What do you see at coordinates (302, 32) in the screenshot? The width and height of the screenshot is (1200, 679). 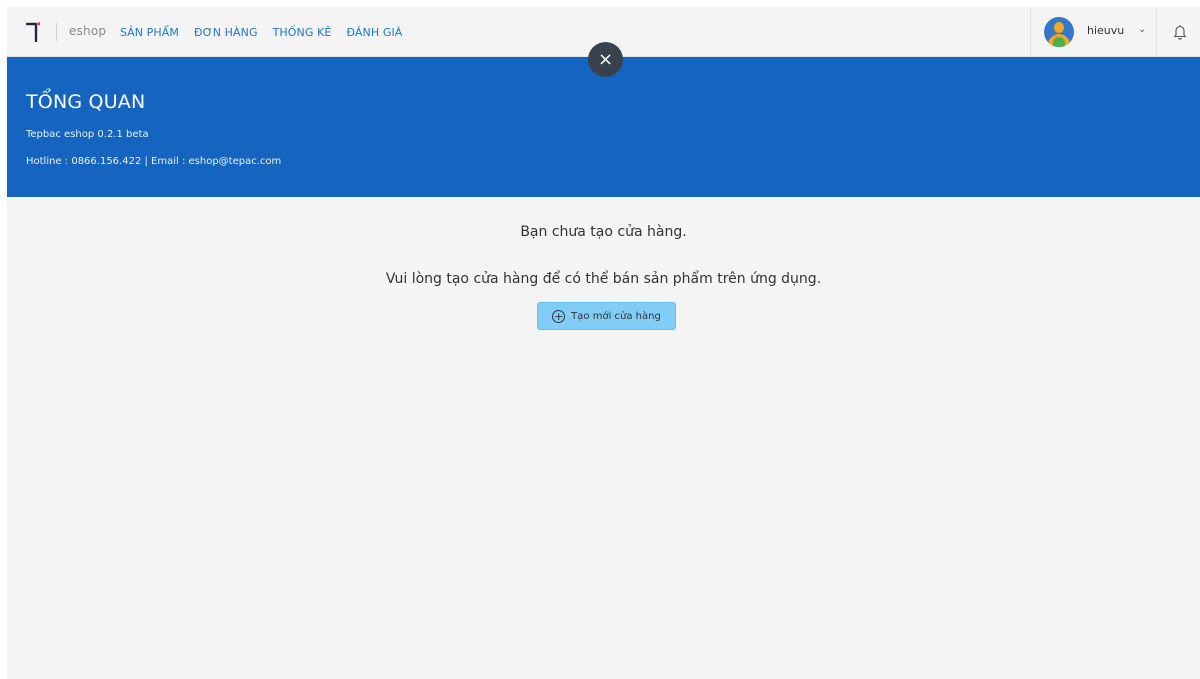 I see `nav-statistics: THỐNG KÊ` at bounding box center [302, 32].